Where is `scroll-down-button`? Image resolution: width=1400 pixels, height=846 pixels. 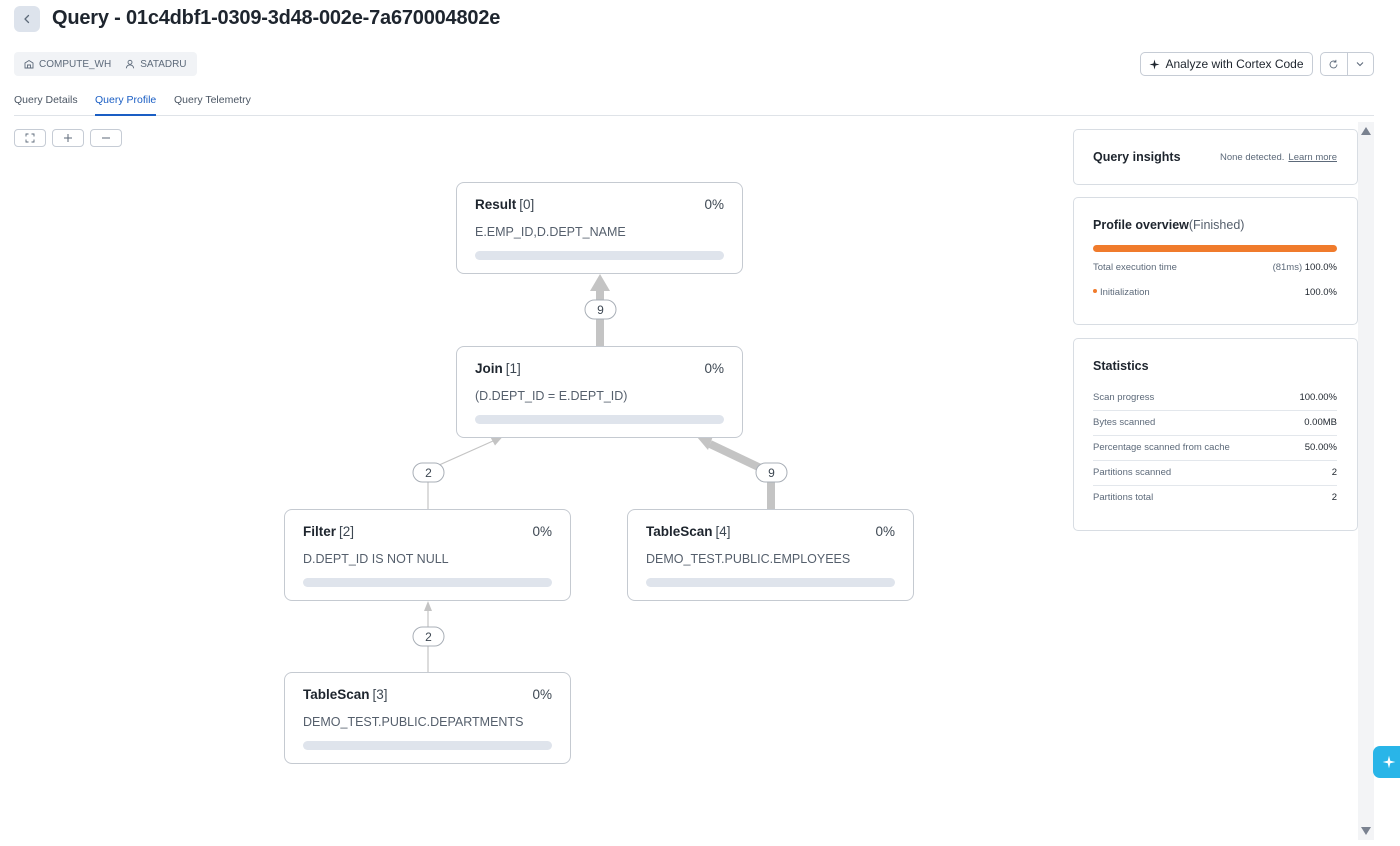 scroll-down-button is located at coordinates (1366, 831).